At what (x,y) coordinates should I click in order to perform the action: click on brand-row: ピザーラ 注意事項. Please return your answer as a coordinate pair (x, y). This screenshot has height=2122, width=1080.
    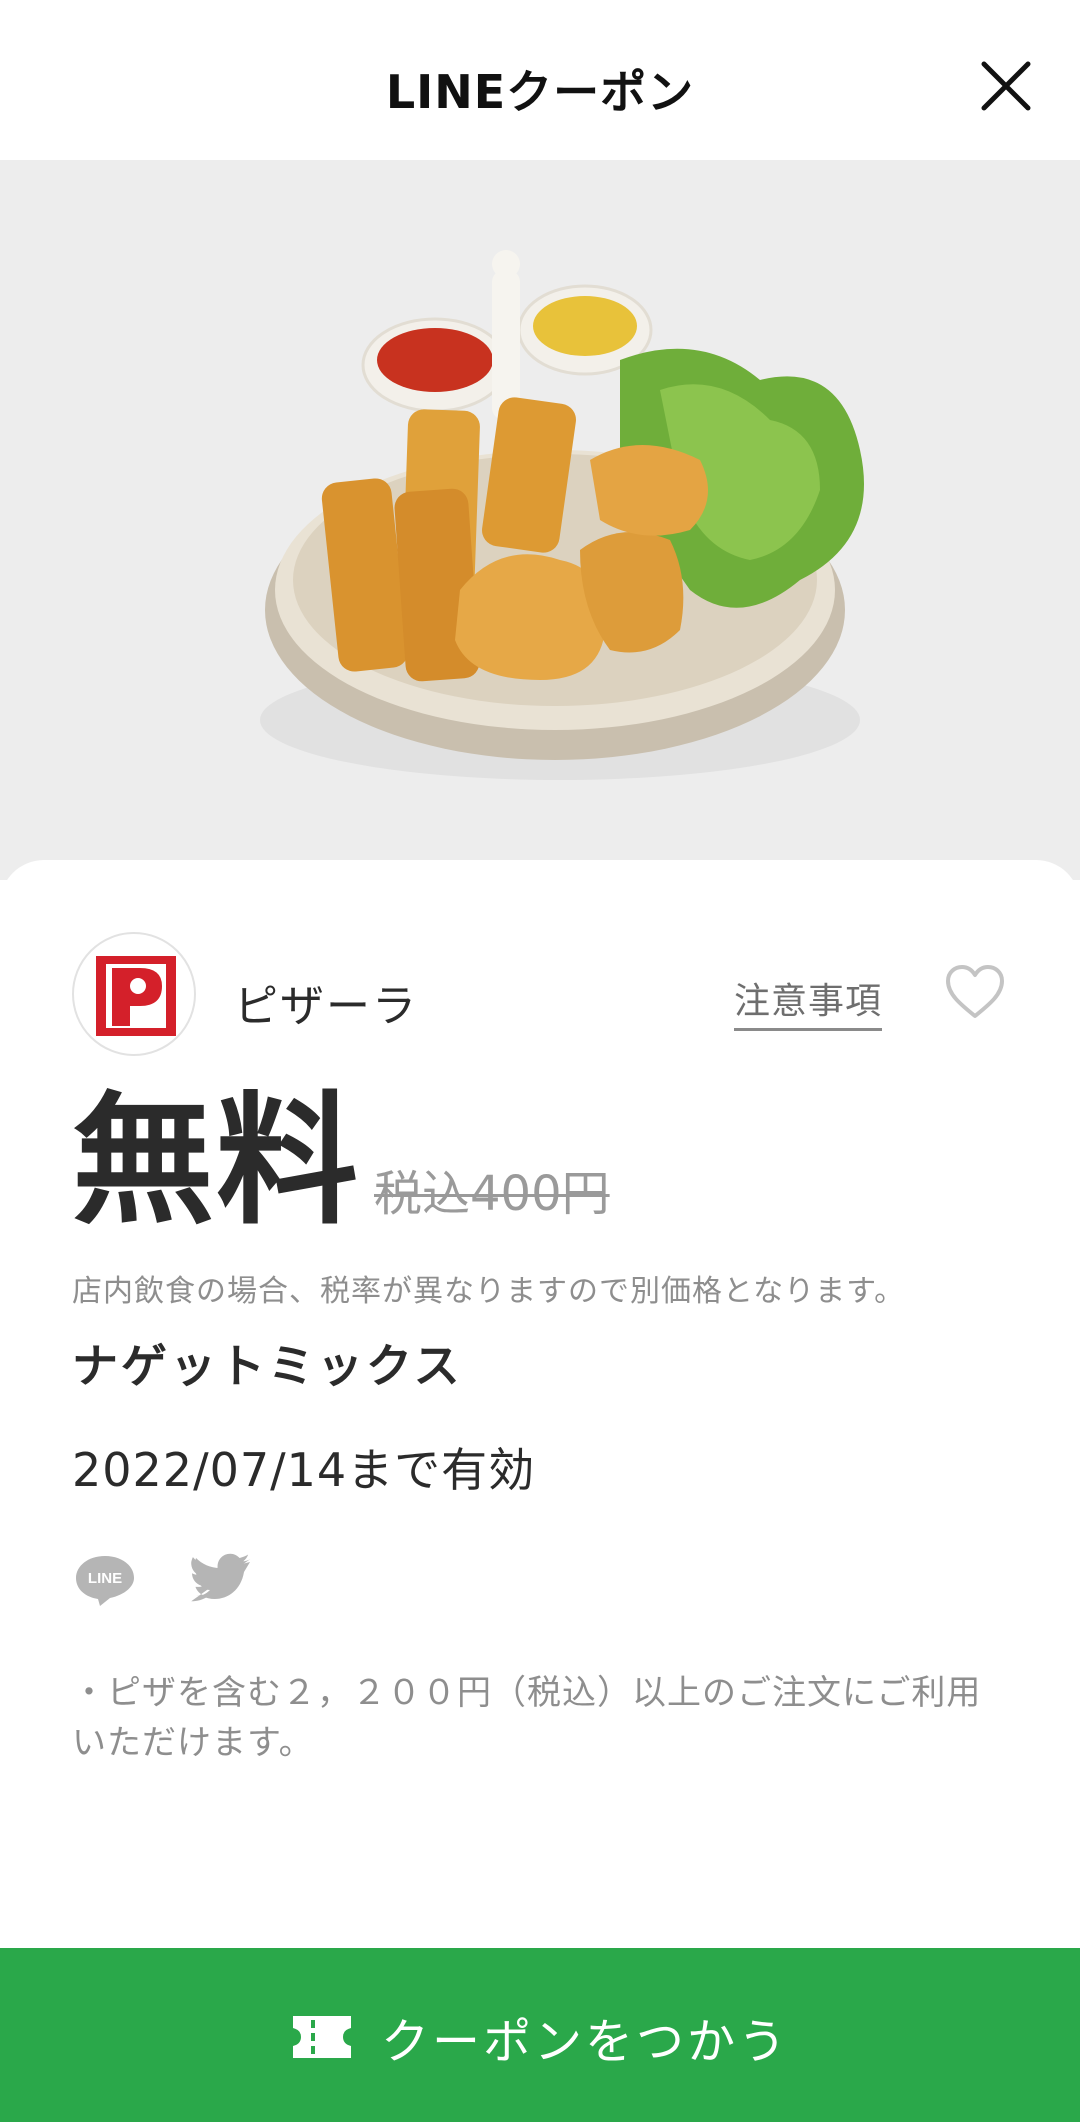
    Looking at the image, I should click on (540, 994).